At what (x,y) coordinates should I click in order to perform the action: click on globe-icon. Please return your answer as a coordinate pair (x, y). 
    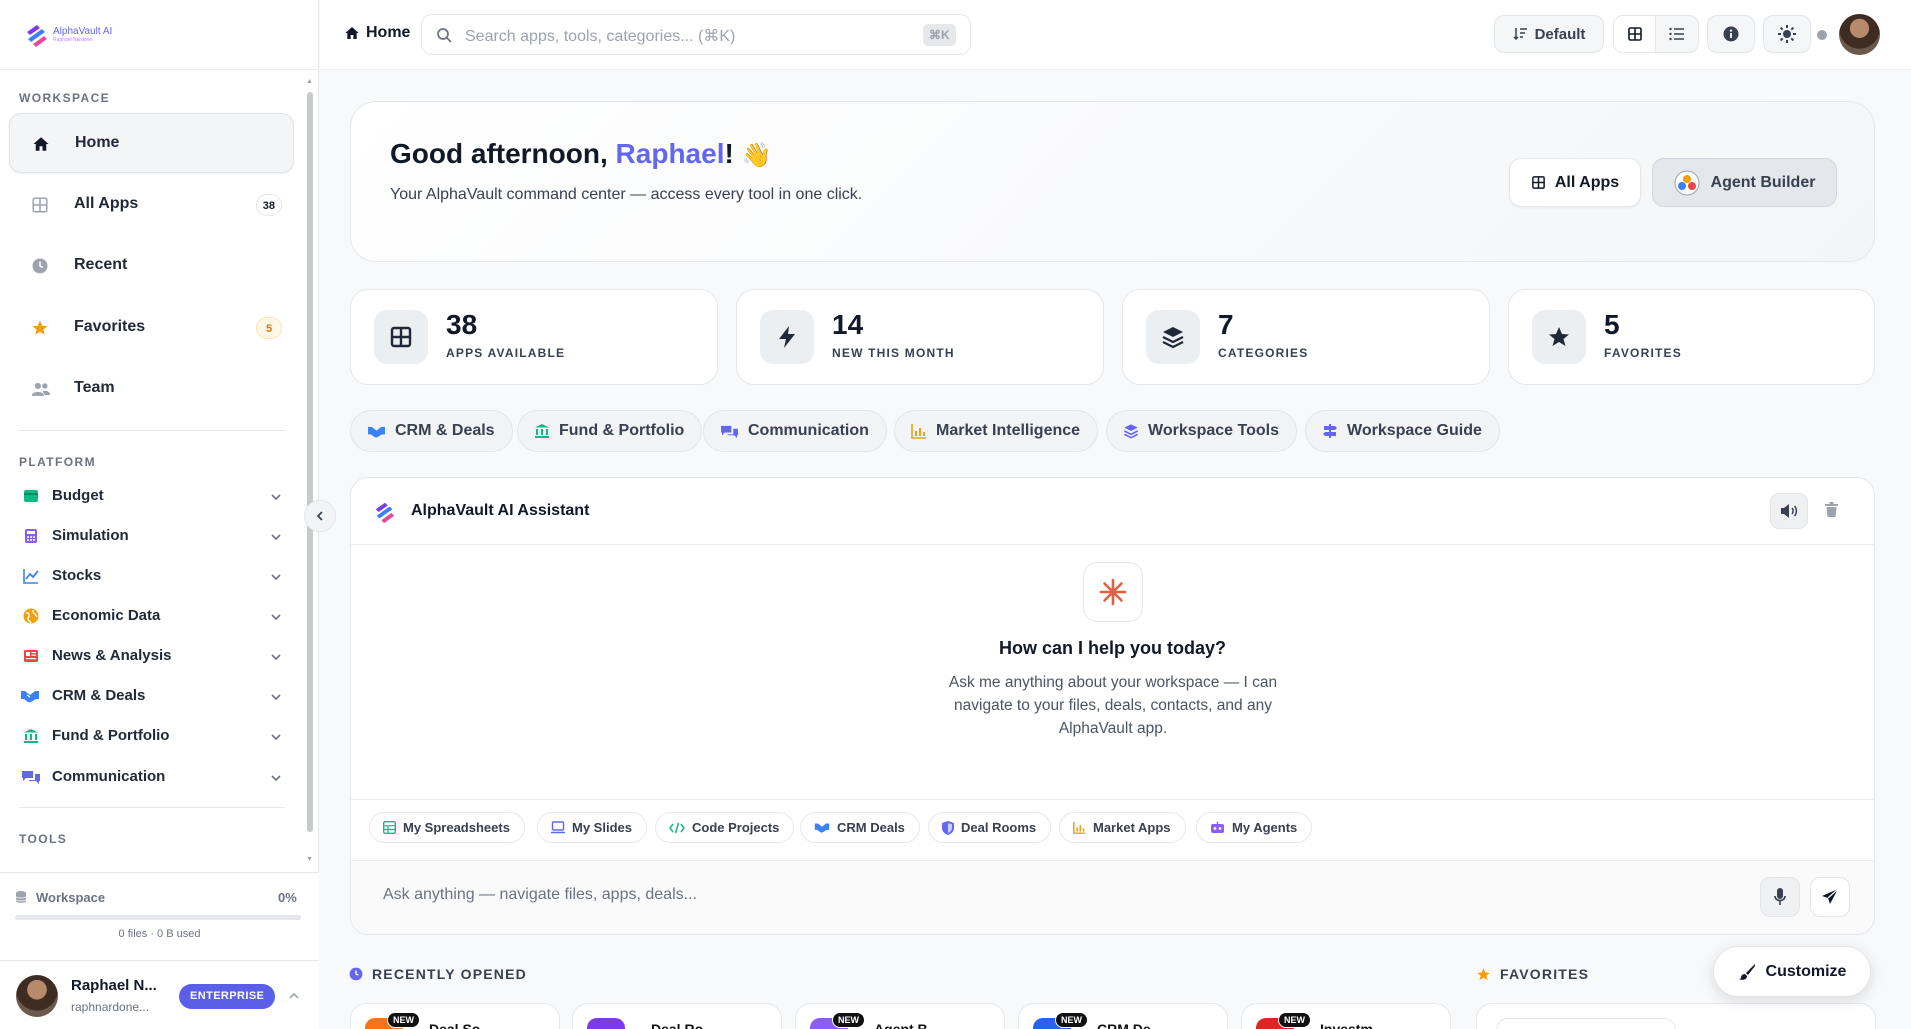
    Looking at the image, I should click on (31, 616).